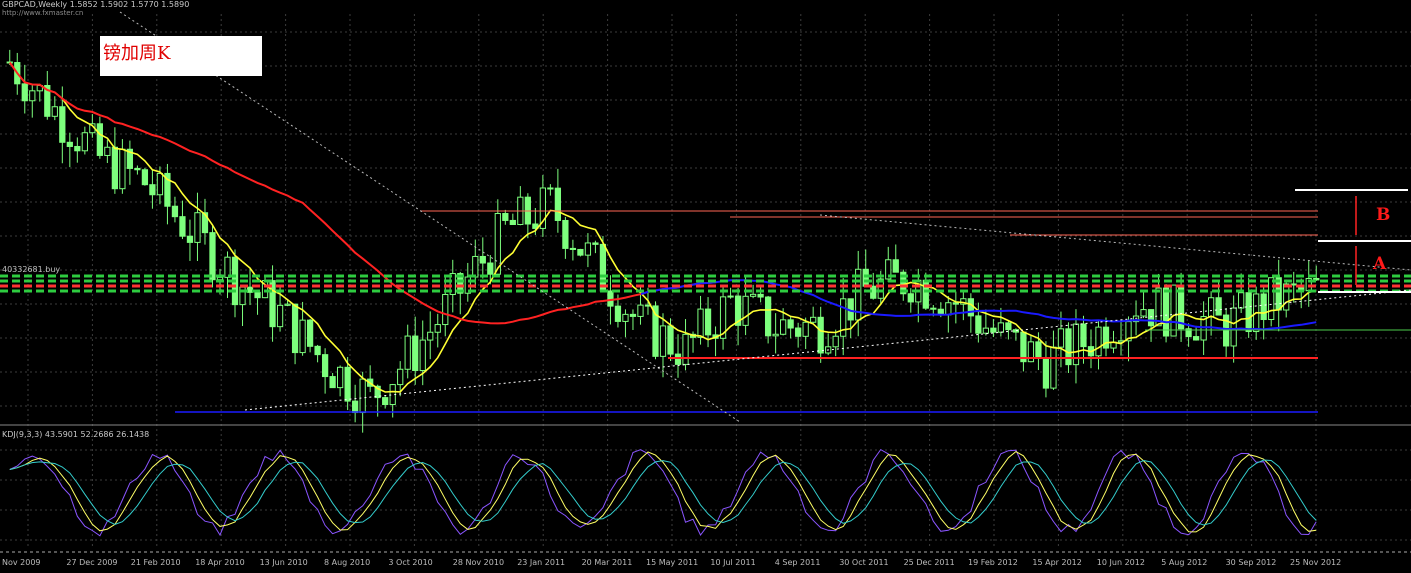 The width and height of the screenshot is (1411, 573). Describe the element at coordinates (156, 562) in the screenshot. I see `x-tick-label: 21 Feb 2010` at that location.